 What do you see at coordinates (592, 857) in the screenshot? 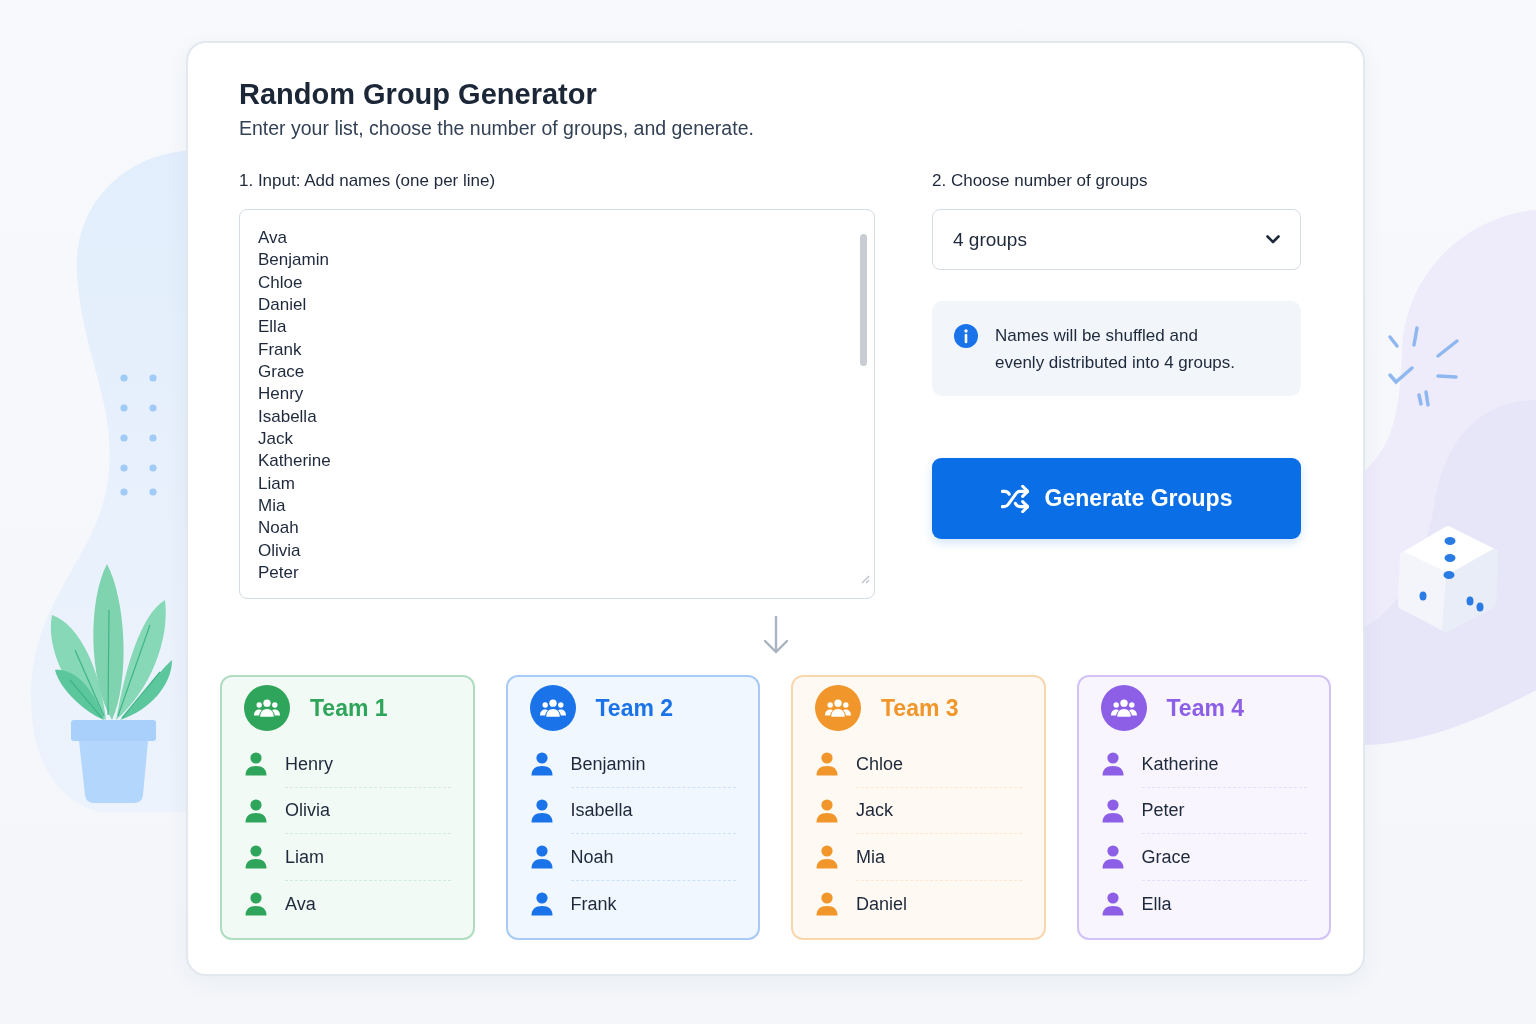
I see `member-name: Noah` at bounding box center [592, 857].